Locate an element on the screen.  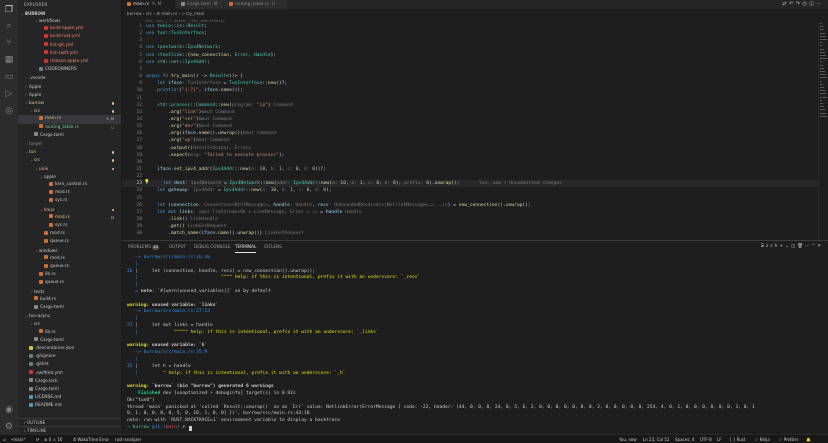
tab-routing-table-rs: routing_table.rs U is located at coordinates (256, 4).